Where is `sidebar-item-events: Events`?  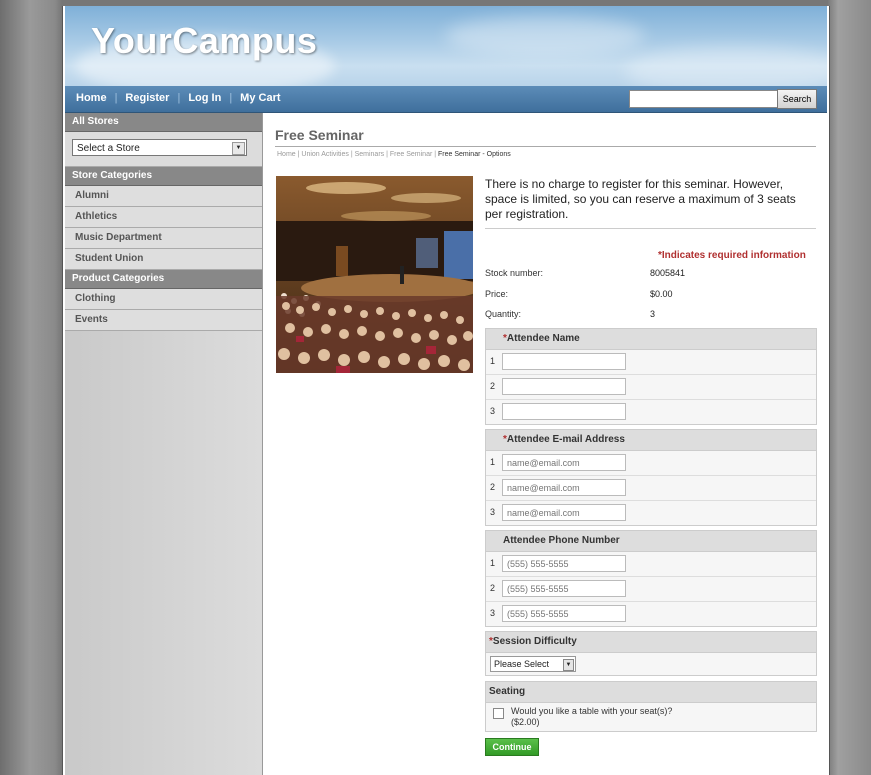
sidebar-item-events: Events is located at coordinates (163, 320).